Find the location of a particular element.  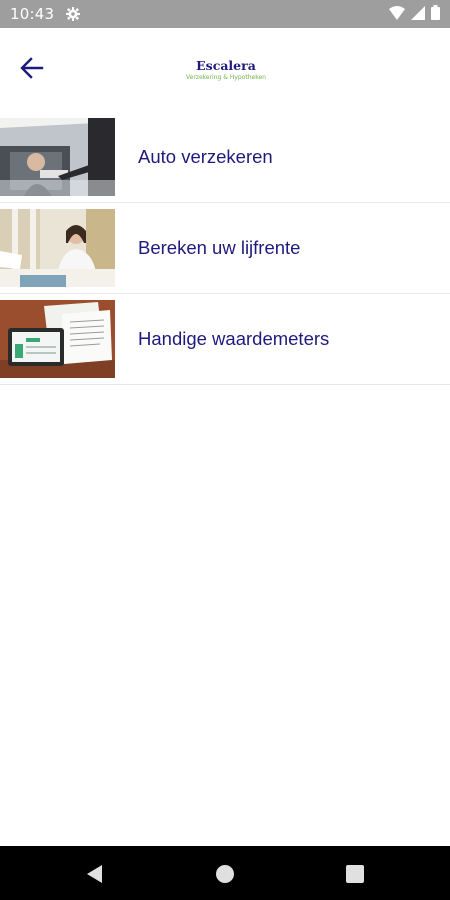

gear-icon is located at coordinates (74, 14).